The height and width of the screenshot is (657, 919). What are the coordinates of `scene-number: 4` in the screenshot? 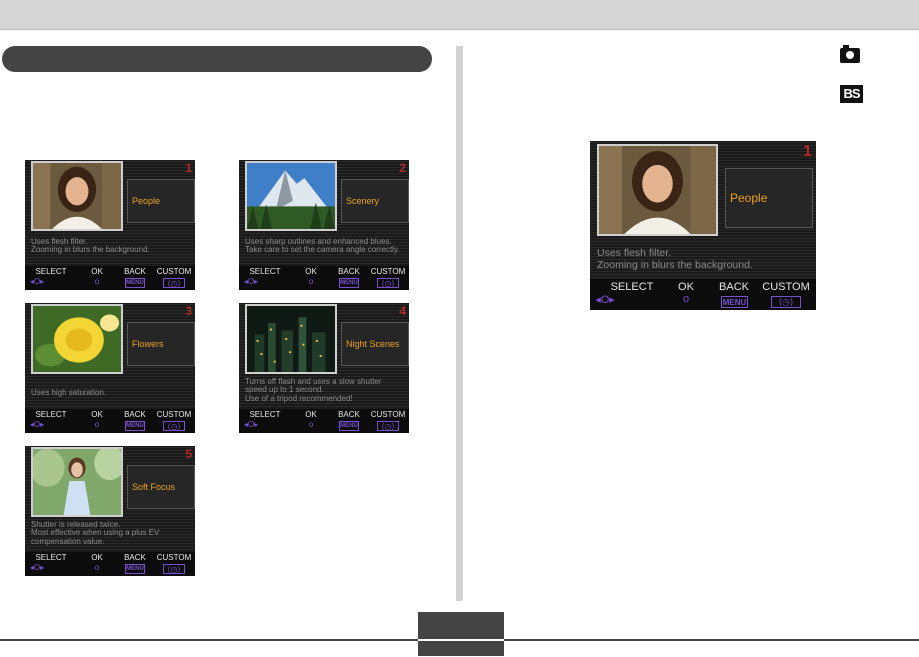 It's located at (402, 311).